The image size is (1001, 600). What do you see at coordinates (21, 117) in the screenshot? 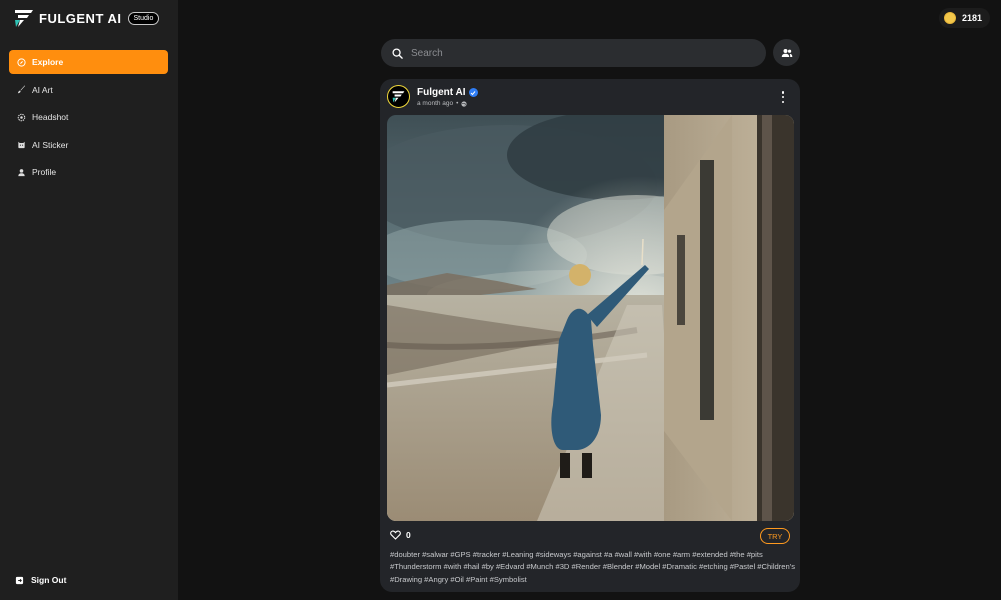
I see `headshot-icon` at bounding box center [21, 117].